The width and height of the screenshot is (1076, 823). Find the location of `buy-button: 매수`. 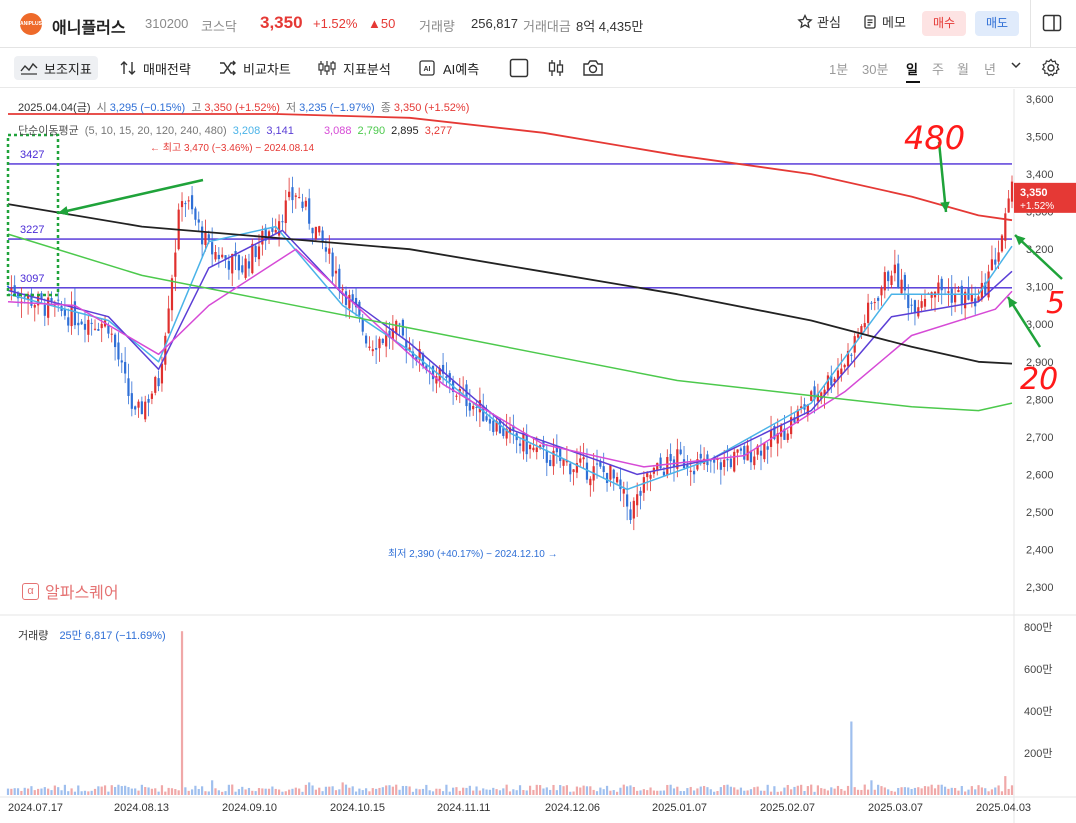

buy-button: 매수 is located at coordinates (944, 23).